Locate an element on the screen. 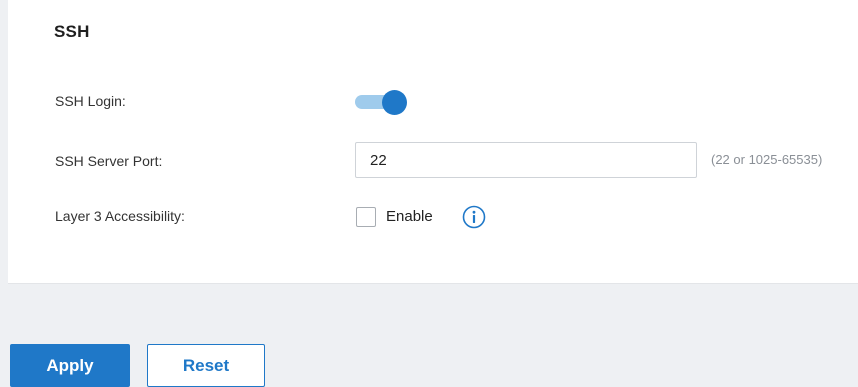 The image size is (858, 387). ssh-server-port-label: SSH Server Port: is located at coordinates (109, 161).